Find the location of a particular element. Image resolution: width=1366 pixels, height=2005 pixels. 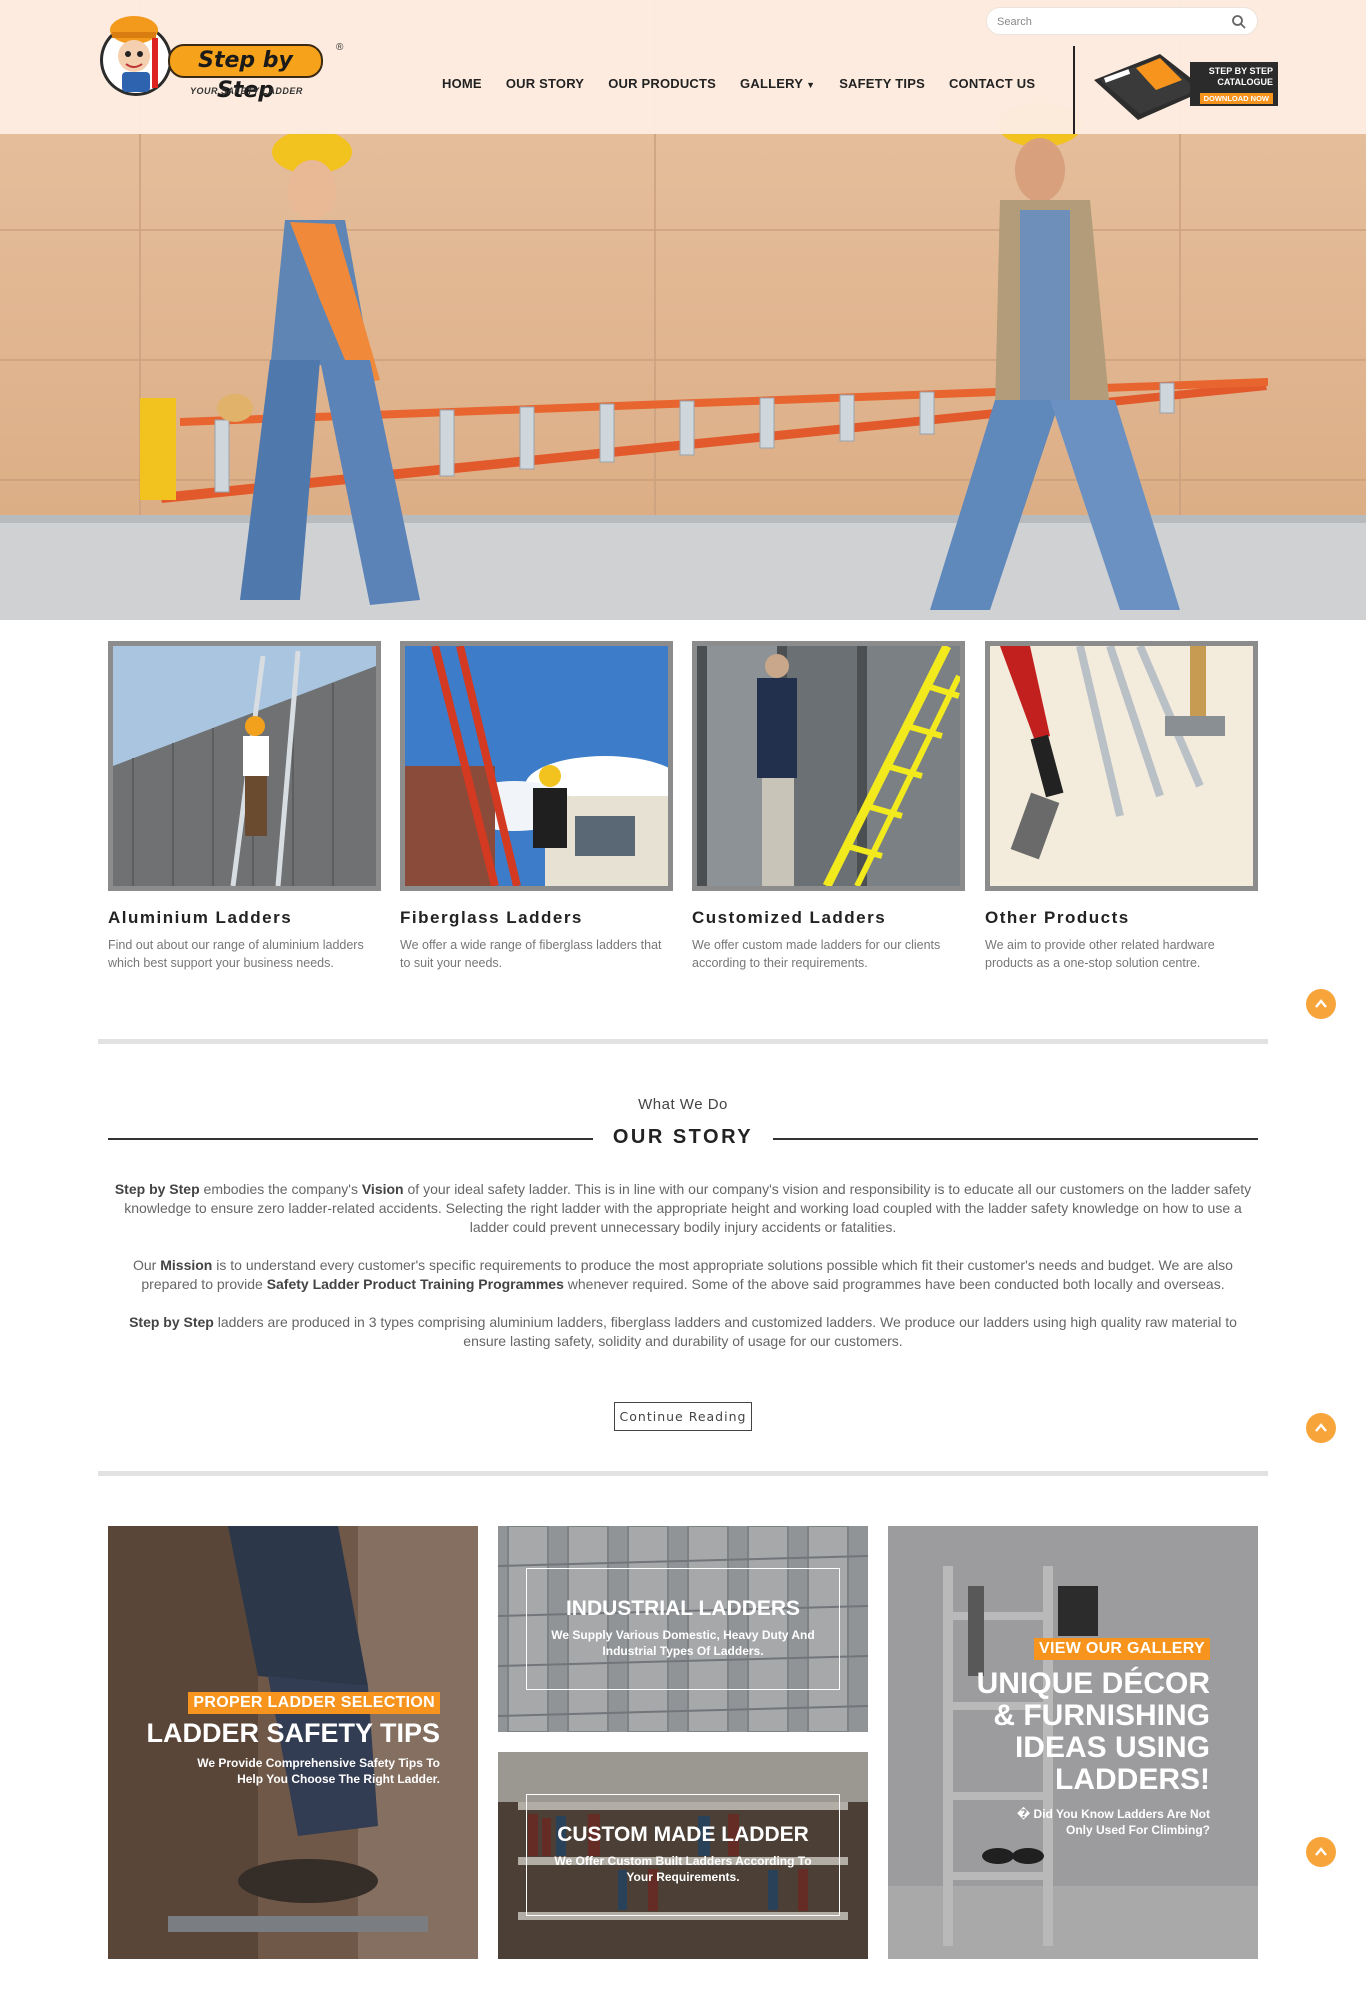

brand-name: Step by Step is located at coordinates (245, 73).